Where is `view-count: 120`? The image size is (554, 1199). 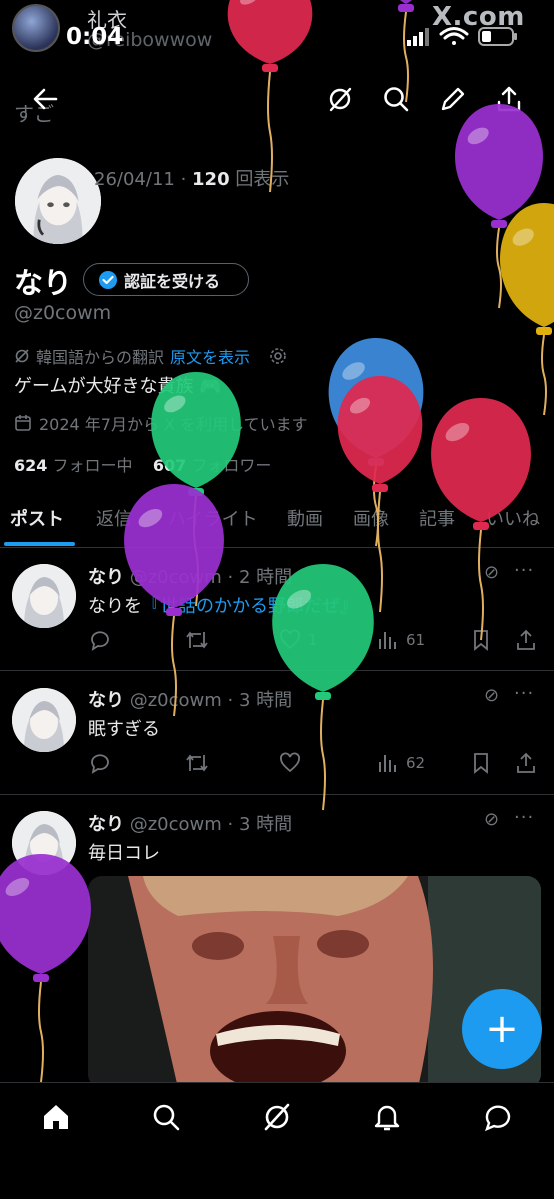 view-count: 120 is located at coordinates (211, 179).